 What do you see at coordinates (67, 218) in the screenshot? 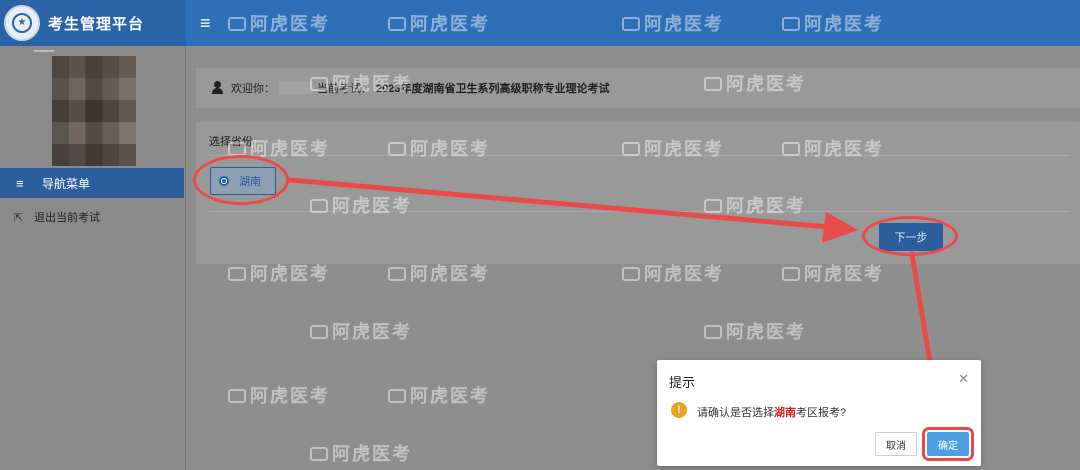
I see `sidebar-item-label: 退出当前考试` at bounding box center [67, 218].